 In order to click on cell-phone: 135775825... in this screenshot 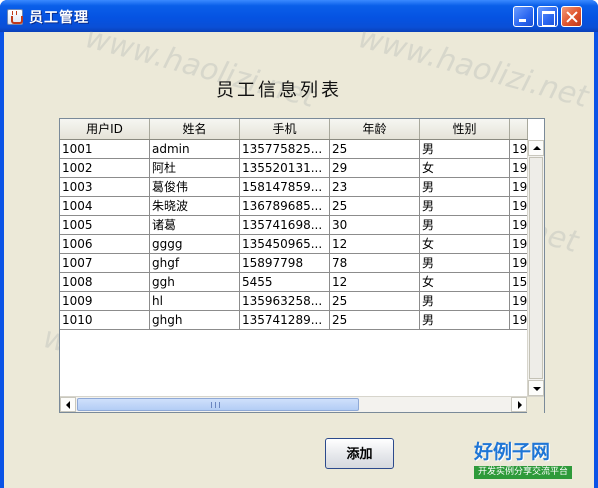, I will do `click(285, 149)`.